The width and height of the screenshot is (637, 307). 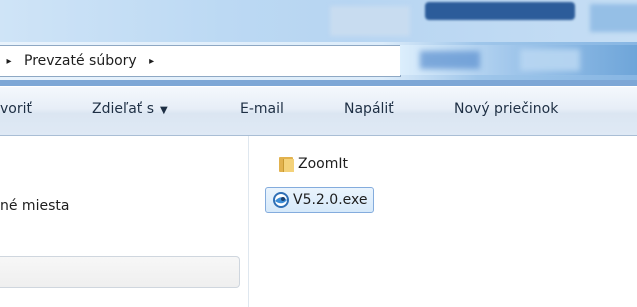 I want to click on share-with-button: Zdieľať s ▼, so click(x=130, y=109).